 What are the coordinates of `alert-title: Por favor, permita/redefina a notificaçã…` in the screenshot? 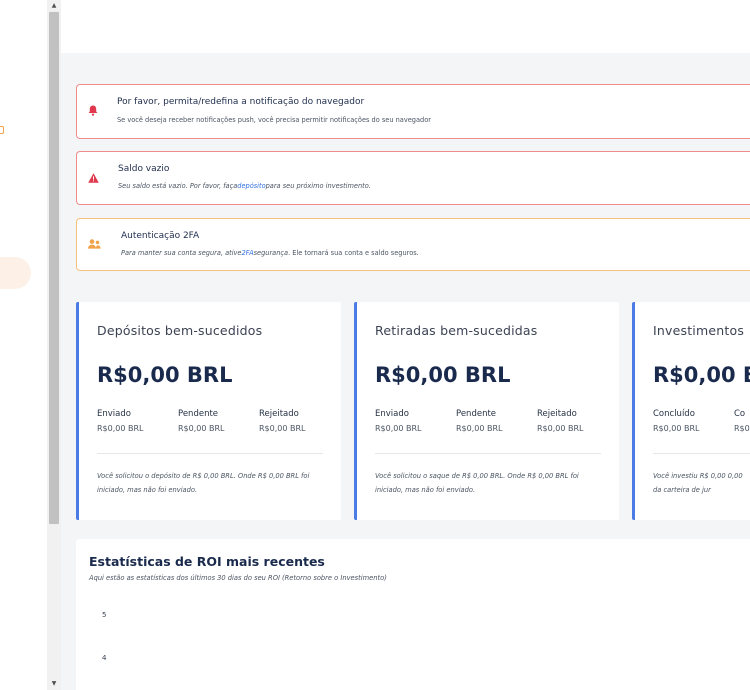 It's located at (241, 102).